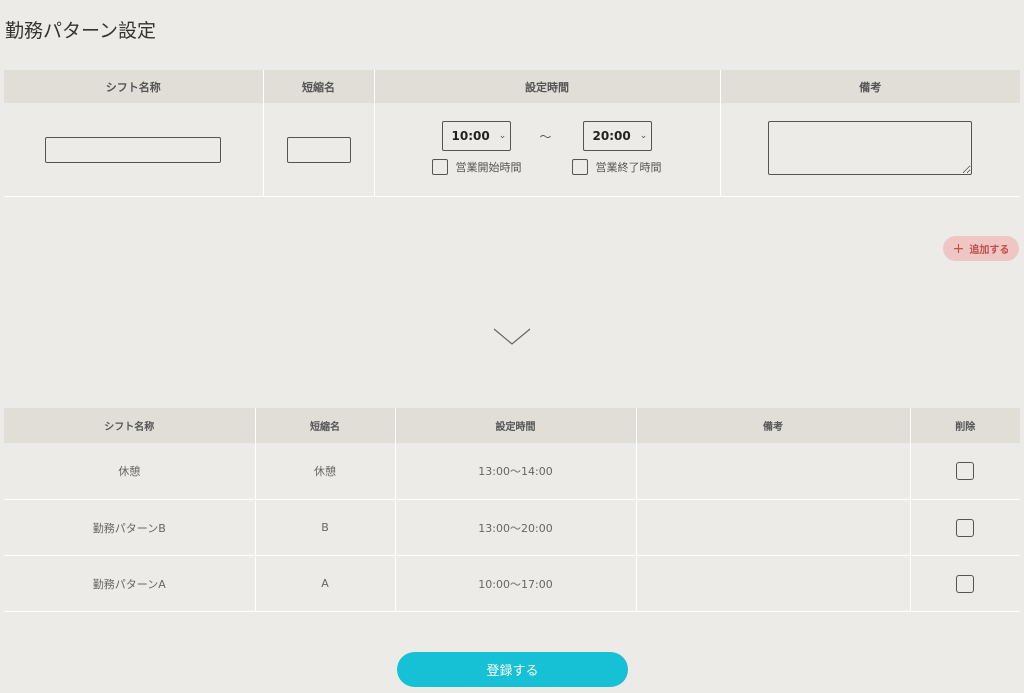 This screenshot has height=693, width=1024. I want to click on list-header-delete: 削除, so click(965, 425).